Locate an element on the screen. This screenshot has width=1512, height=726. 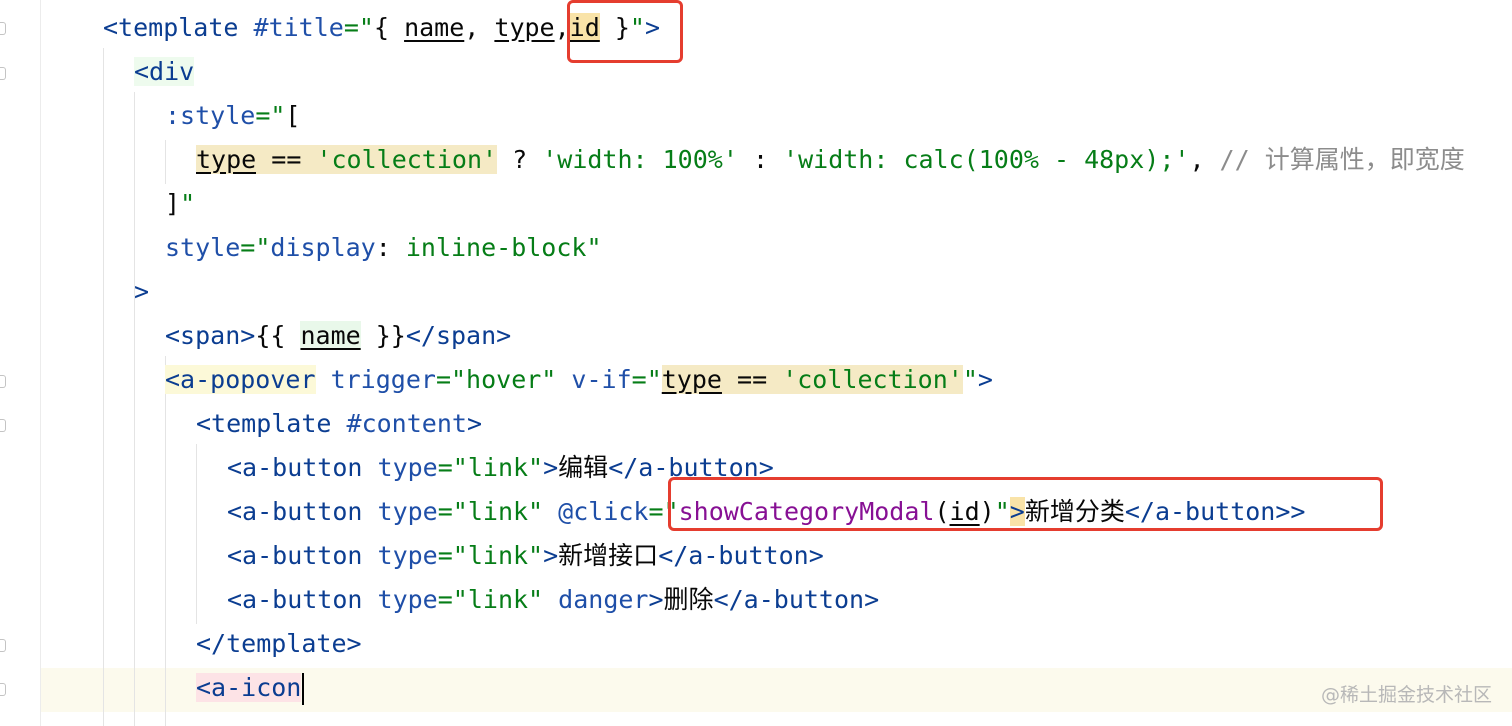
code-token: @click is located at coordinates (603, 511).